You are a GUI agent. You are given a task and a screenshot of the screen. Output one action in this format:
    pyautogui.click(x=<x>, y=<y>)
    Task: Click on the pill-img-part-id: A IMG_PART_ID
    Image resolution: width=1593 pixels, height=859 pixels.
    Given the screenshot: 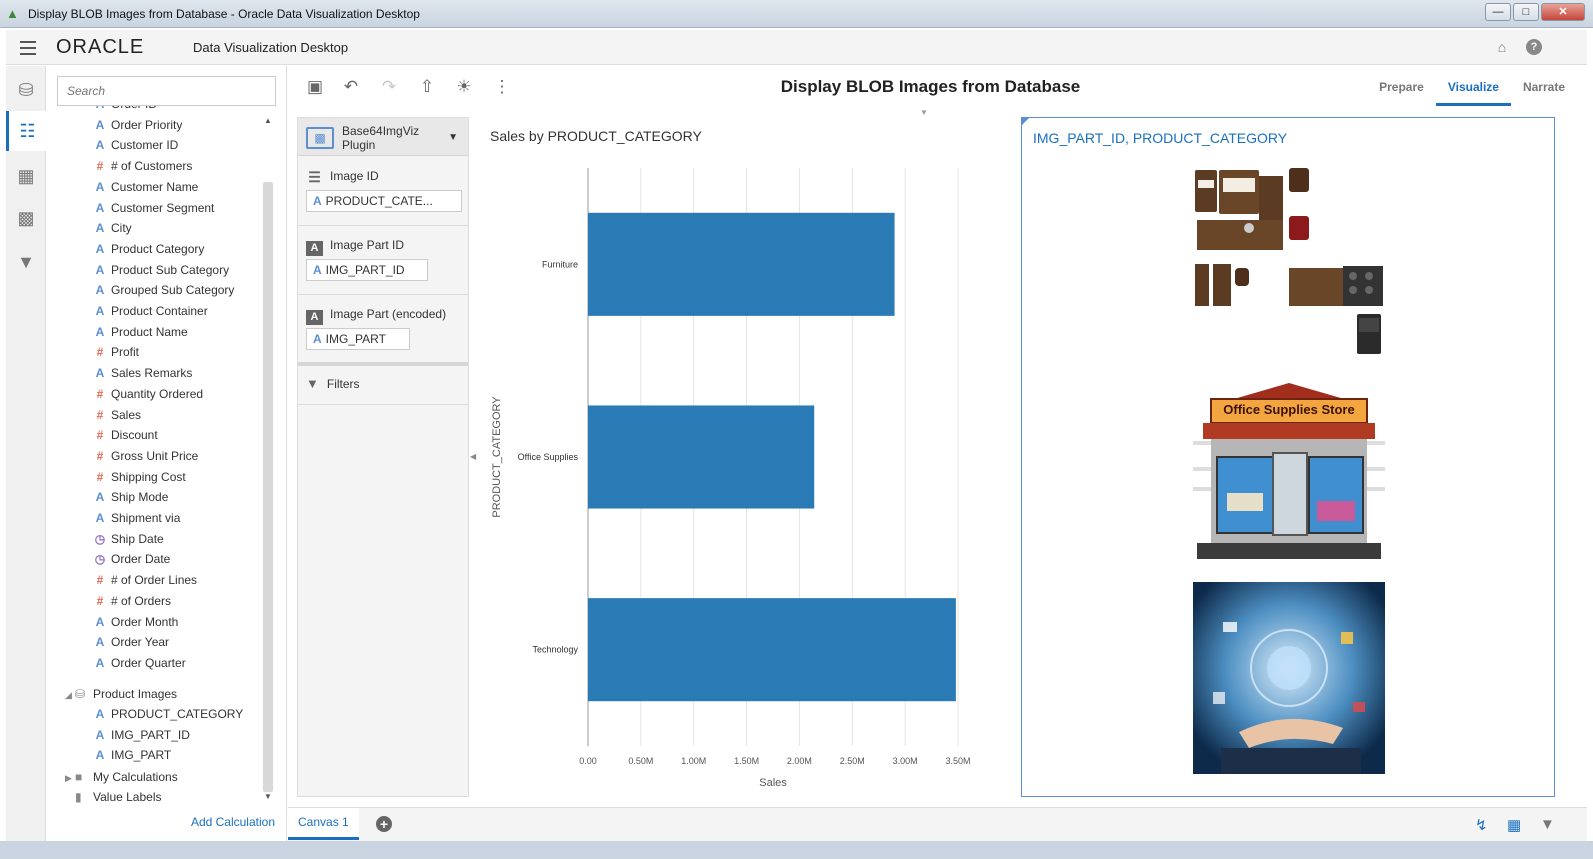 What is the action you would take?
    pyautogui.click(x=367, y=270)
    